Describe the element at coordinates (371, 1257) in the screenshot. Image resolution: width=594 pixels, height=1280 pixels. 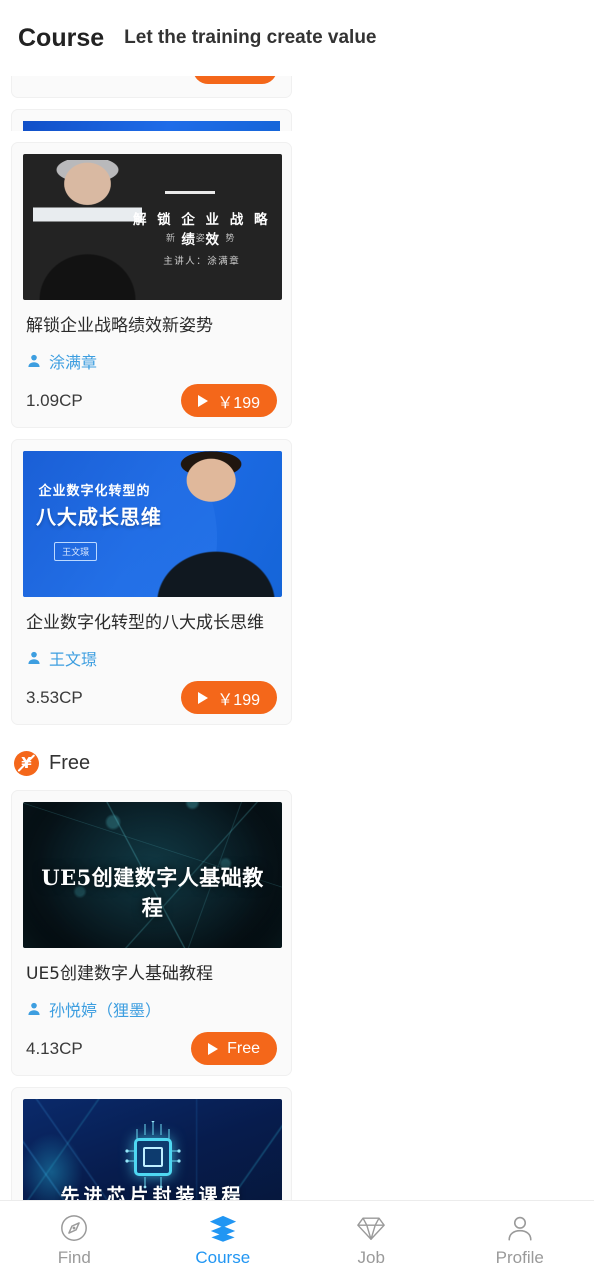
I see `tab-job-label: Job` at that location.